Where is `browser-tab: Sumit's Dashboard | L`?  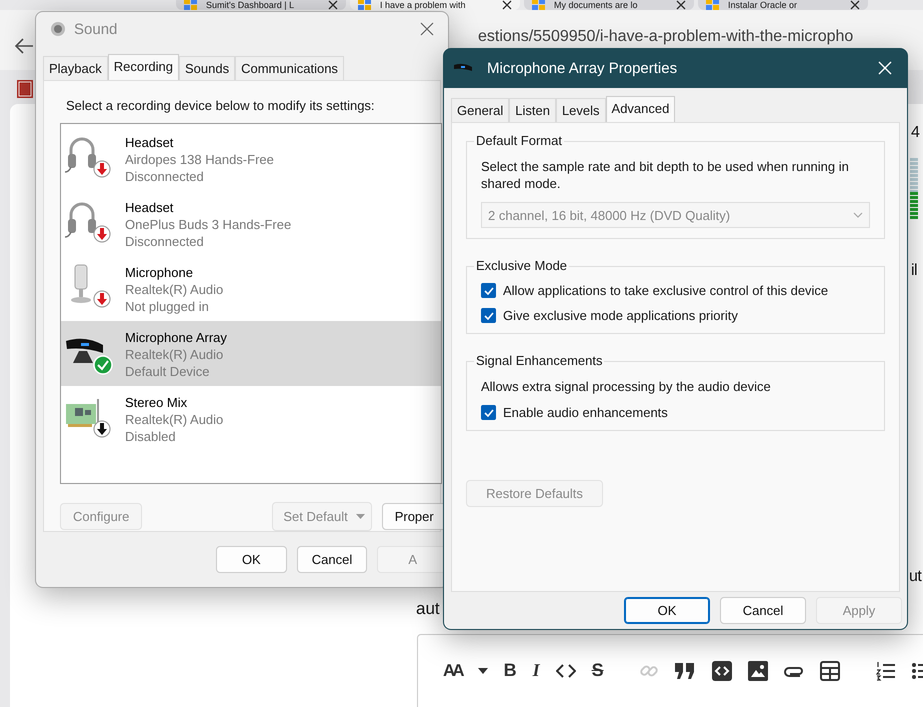 browser-tab: Sumit's Dashboard | L is located at coordinates (261, 5).